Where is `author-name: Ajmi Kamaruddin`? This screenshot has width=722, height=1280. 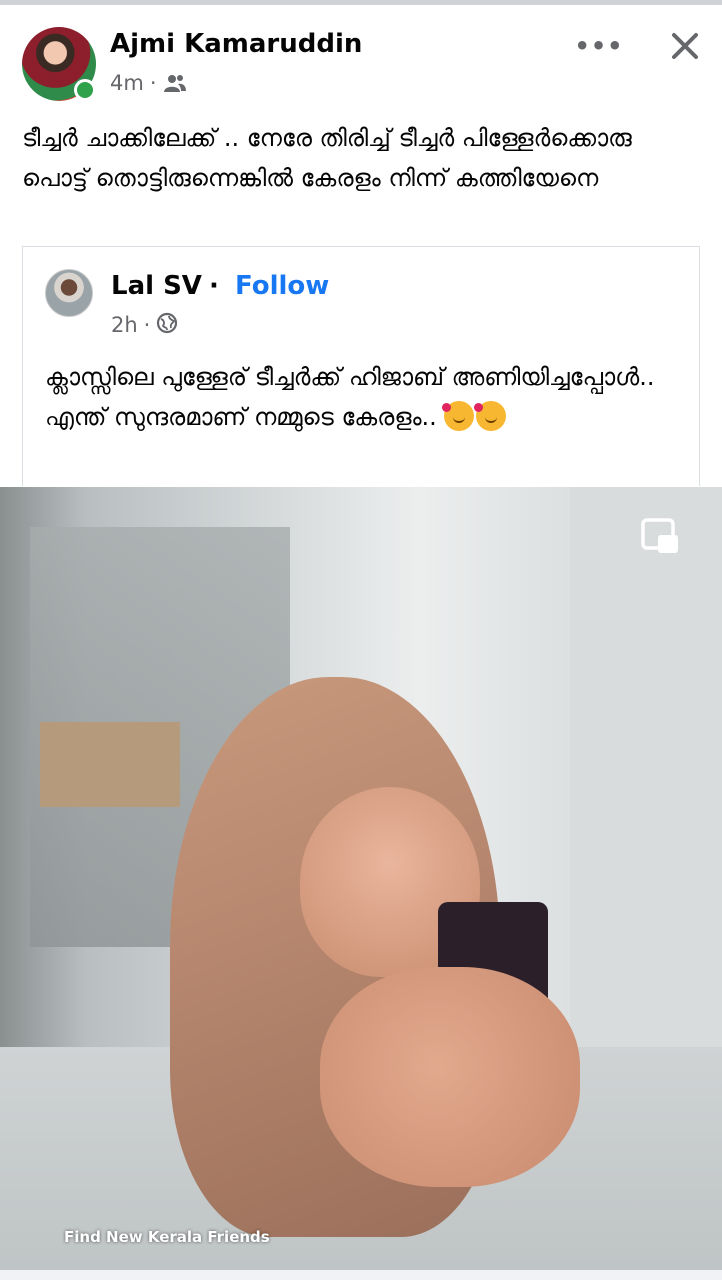 author-name: Ajmi Kamaruddin is located at coordinates (236, 44).